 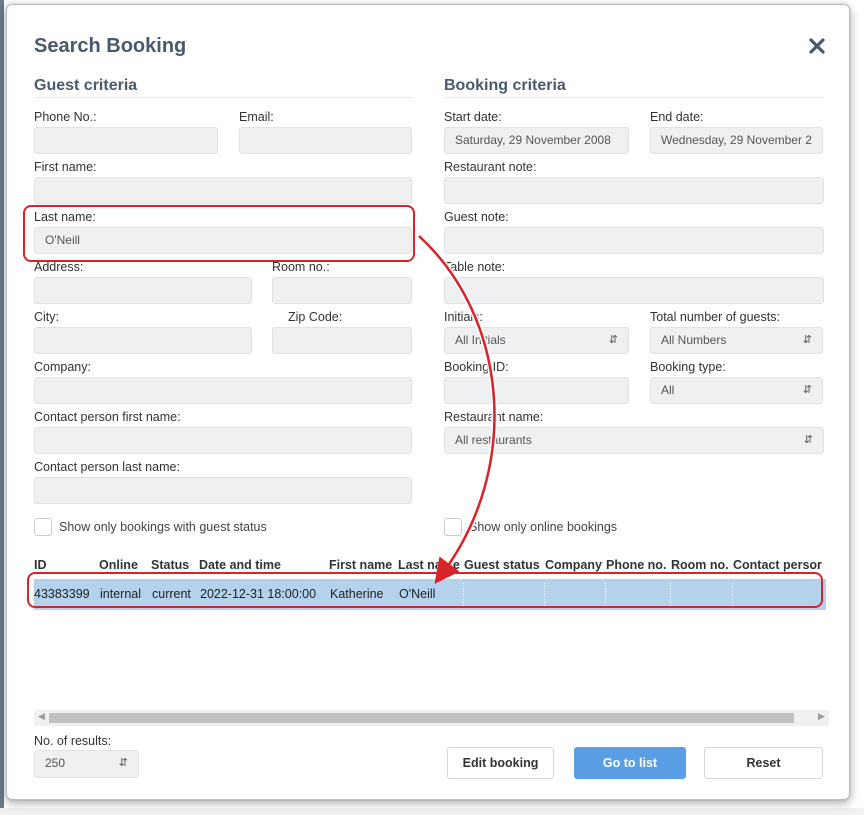 I want to click on contact-first-label: Contact person first name:, so click(x=107, y=417).